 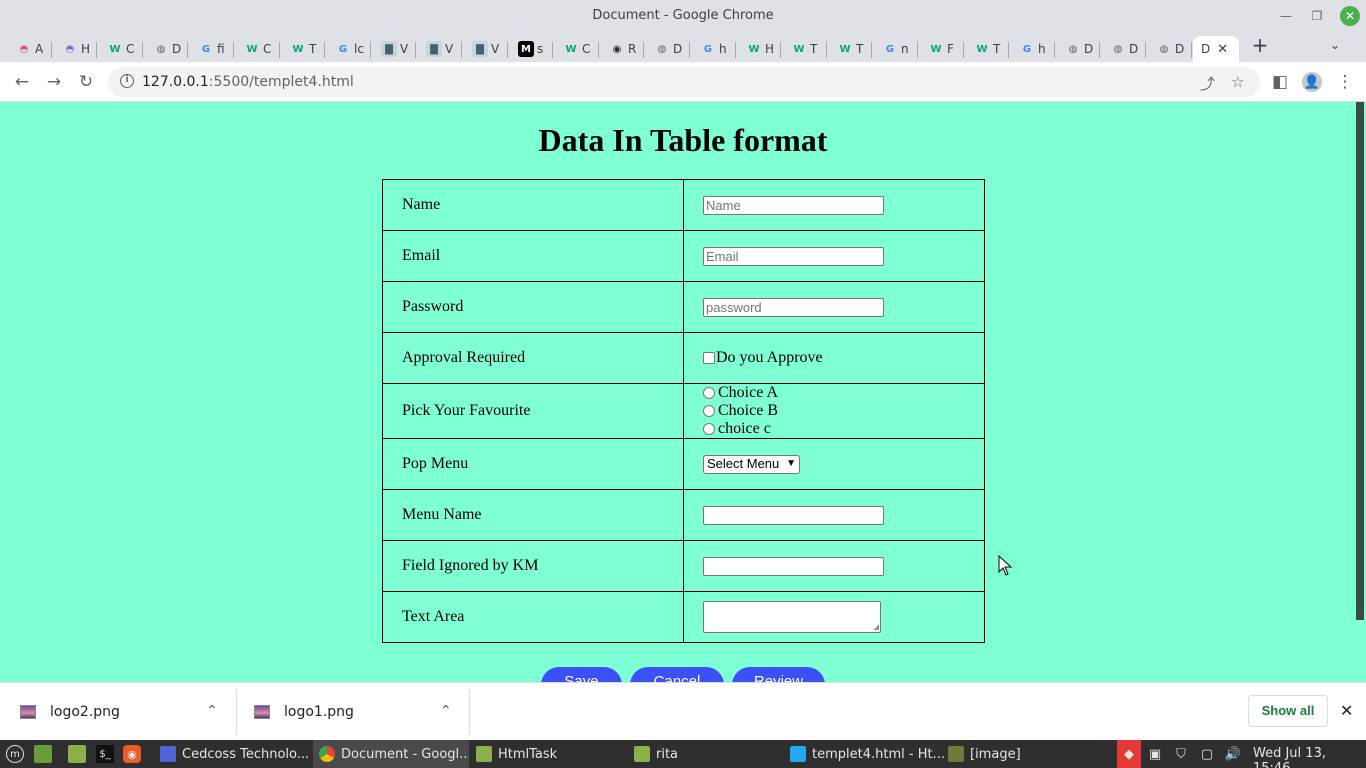 I want to click on scrollbar-thumb, so click(x=1360, y=361).